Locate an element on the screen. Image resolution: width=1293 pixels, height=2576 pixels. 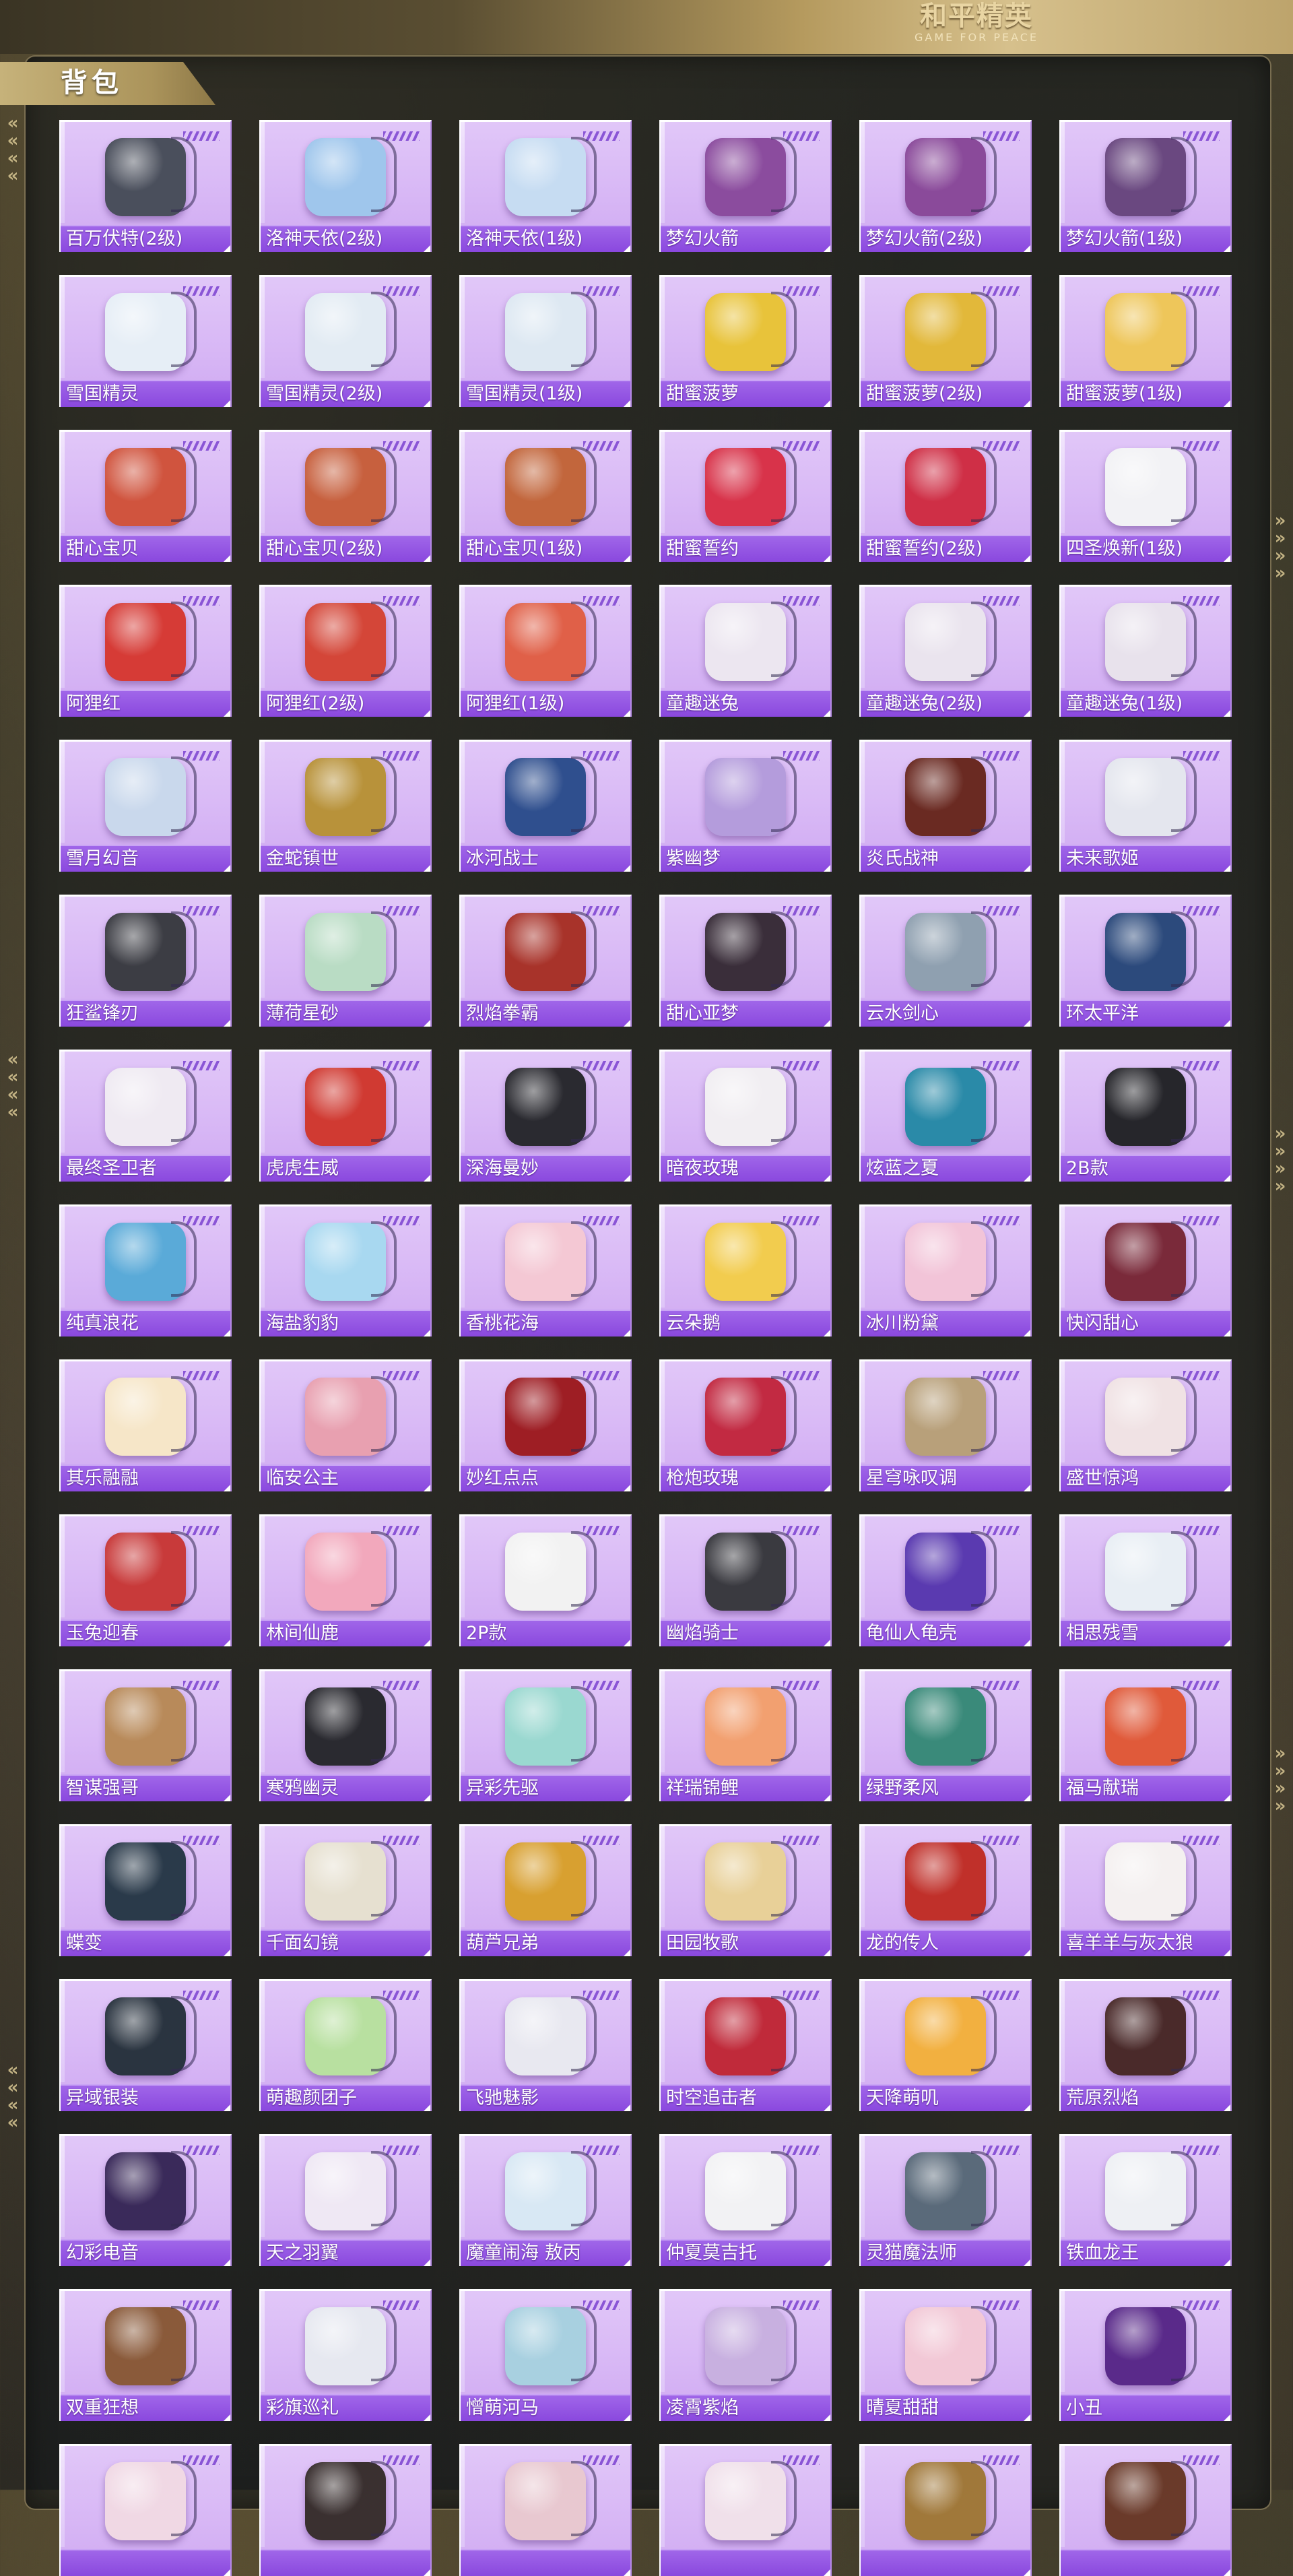
backpack-card: 雪月幻音 is located at coordinates (145, 806).